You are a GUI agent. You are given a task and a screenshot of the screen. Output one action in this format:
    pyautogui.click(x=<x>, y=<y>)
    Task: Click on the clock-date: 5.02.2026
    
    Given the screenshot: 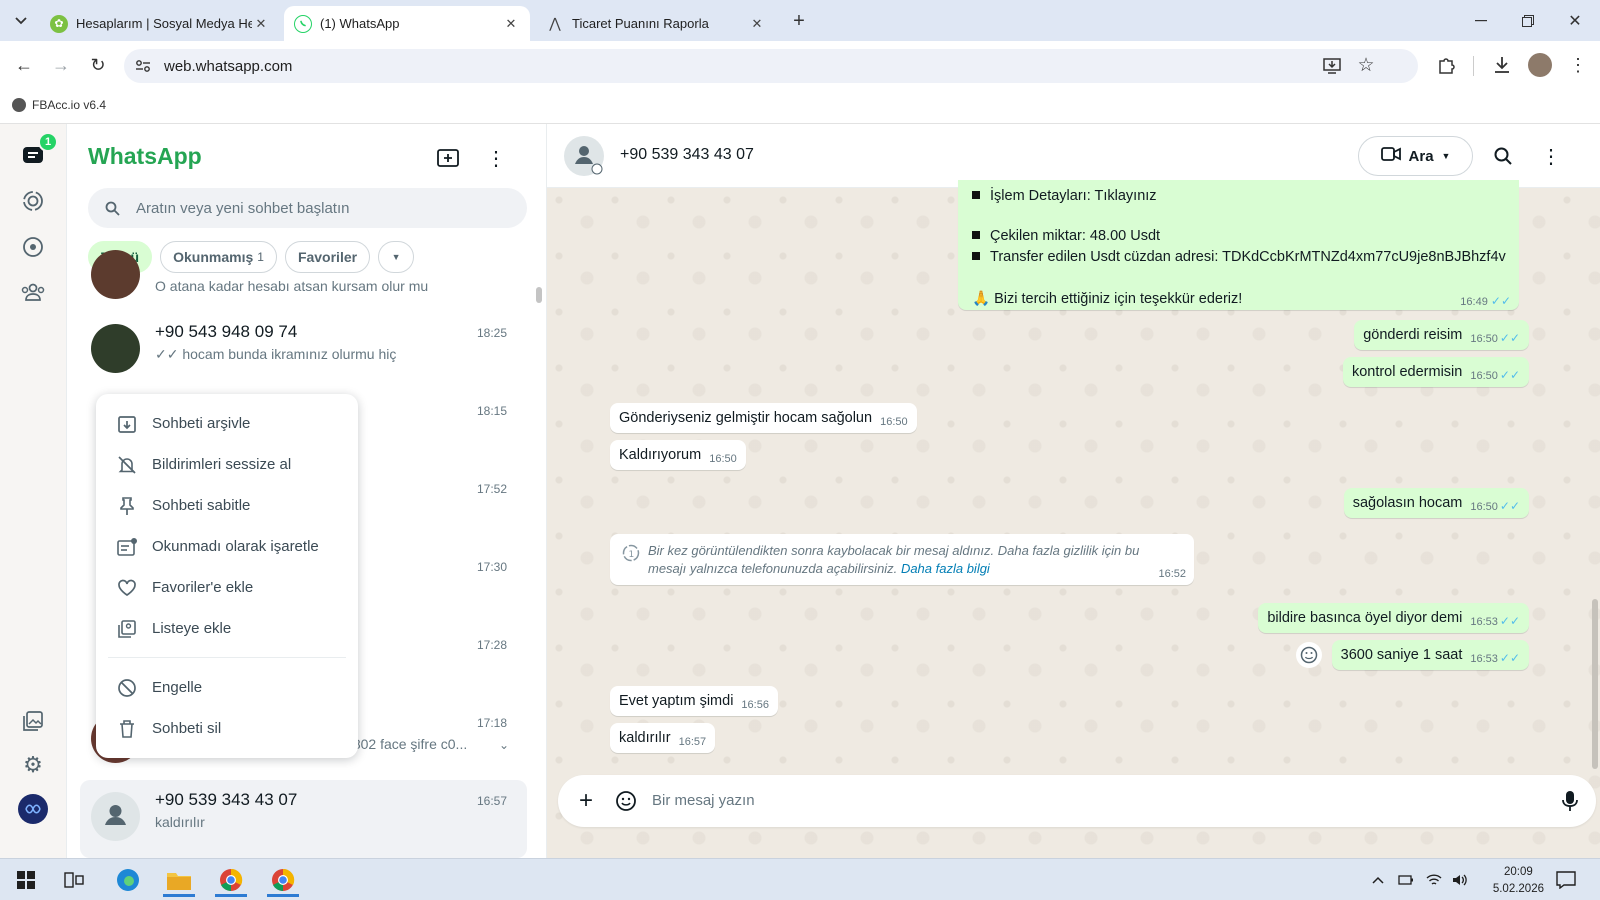 What is the action you would take?
    pyautogui.click(x=1518, y=889)
    